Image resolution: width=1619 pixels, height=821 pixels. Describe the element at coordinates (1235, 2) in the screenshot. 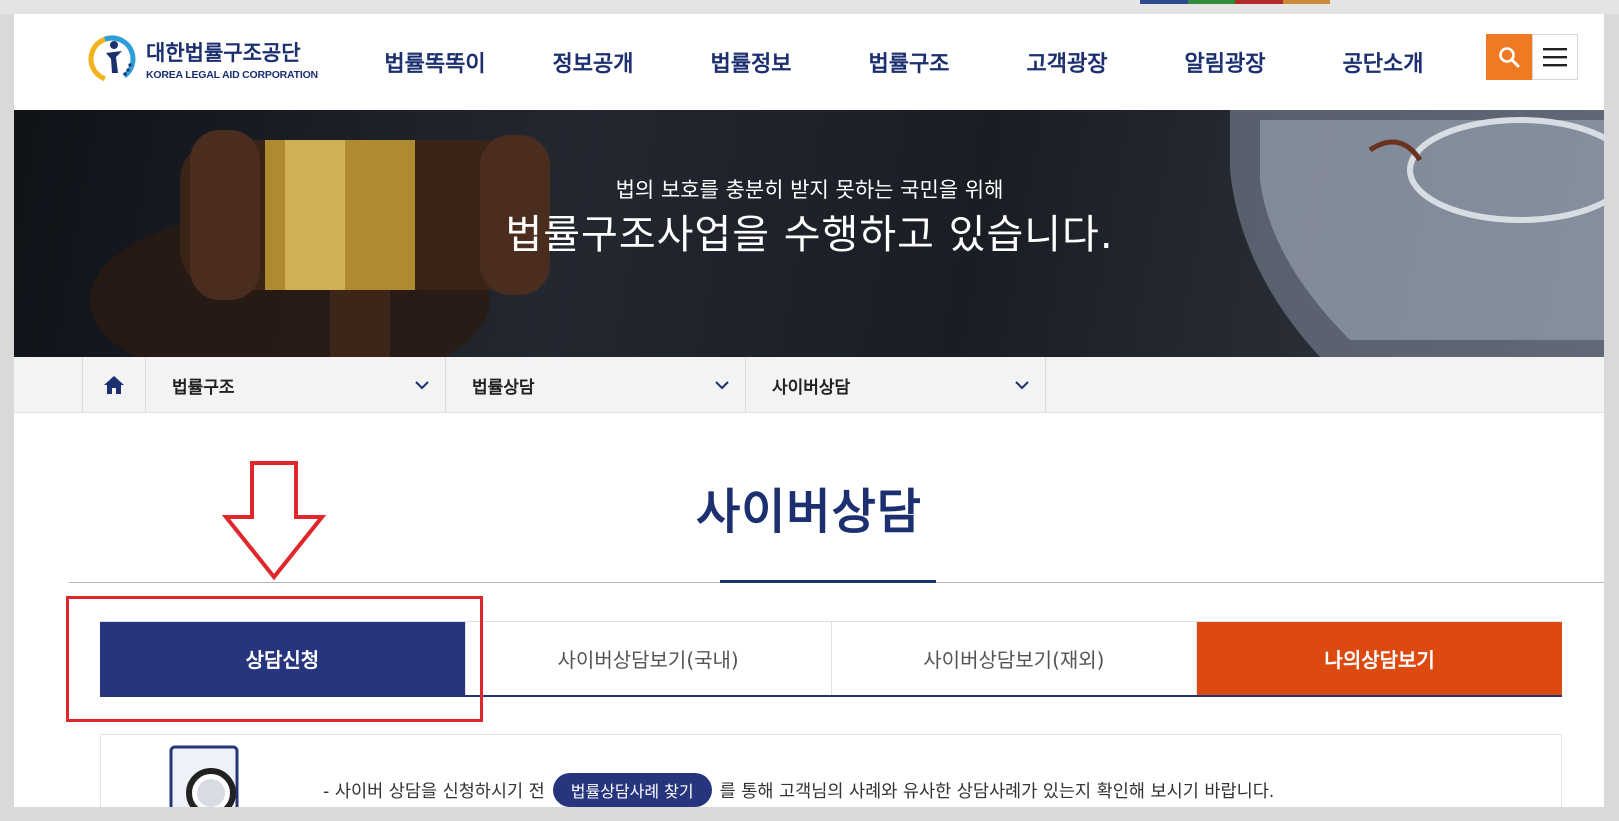

I see `color-blocks` at that location.